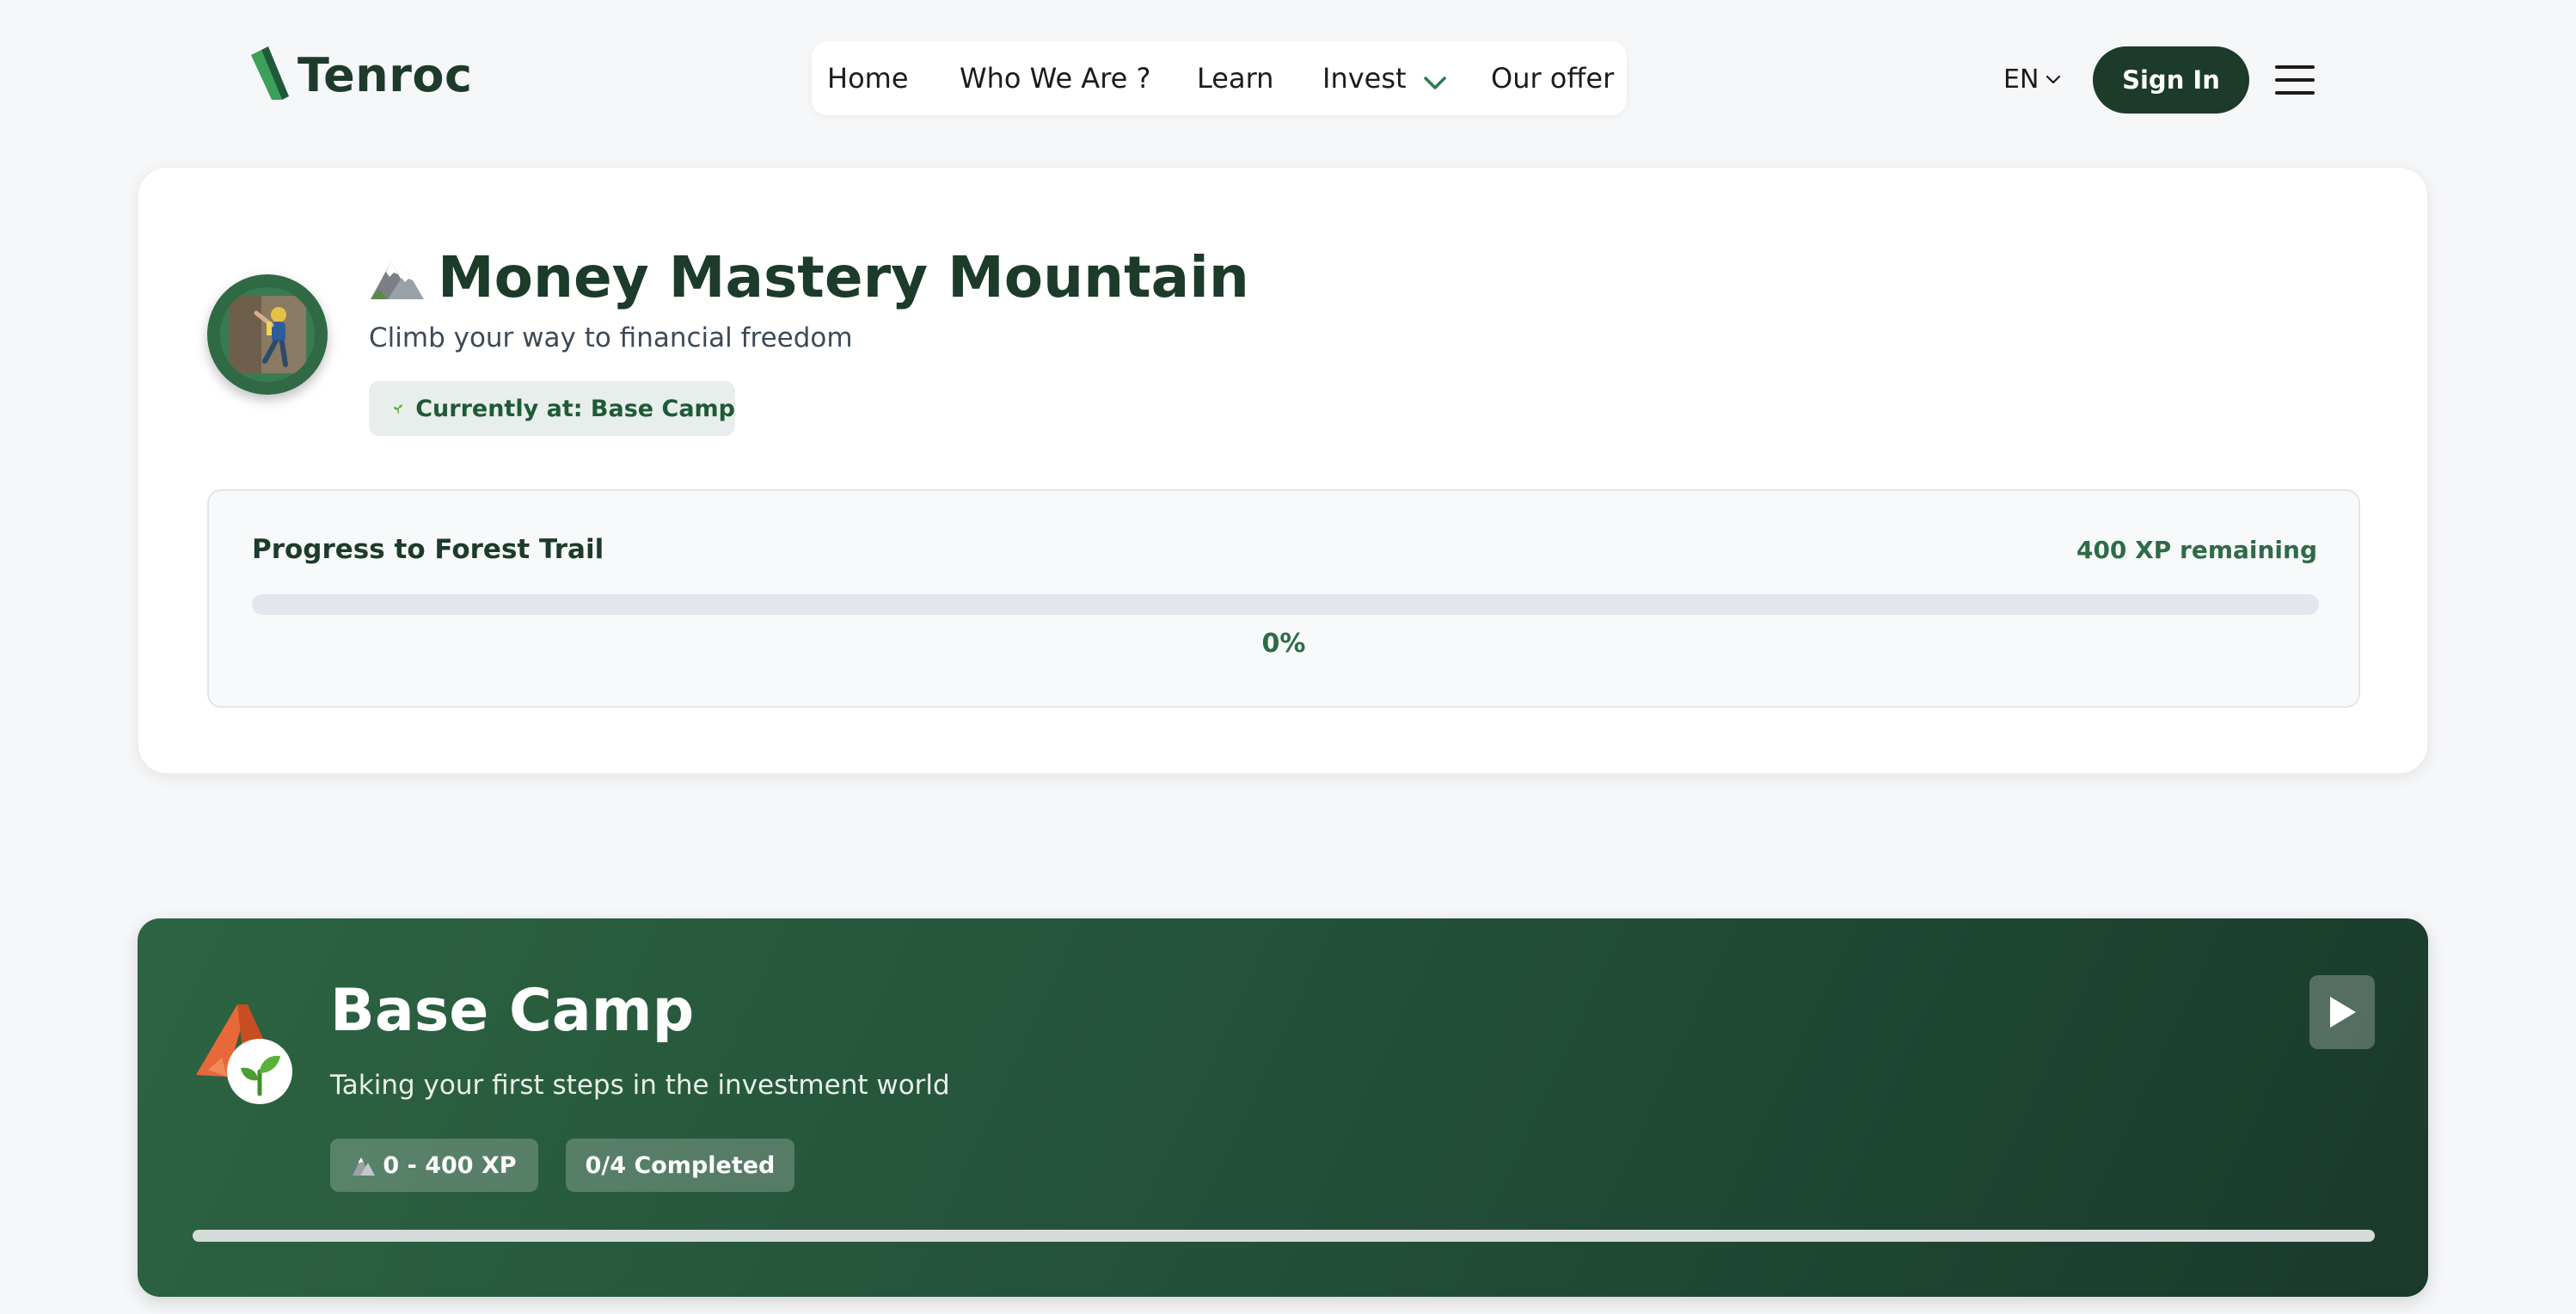 The image size is (2576, 1314). I want to click on progress-percent: 0%, so click(1283, 644).